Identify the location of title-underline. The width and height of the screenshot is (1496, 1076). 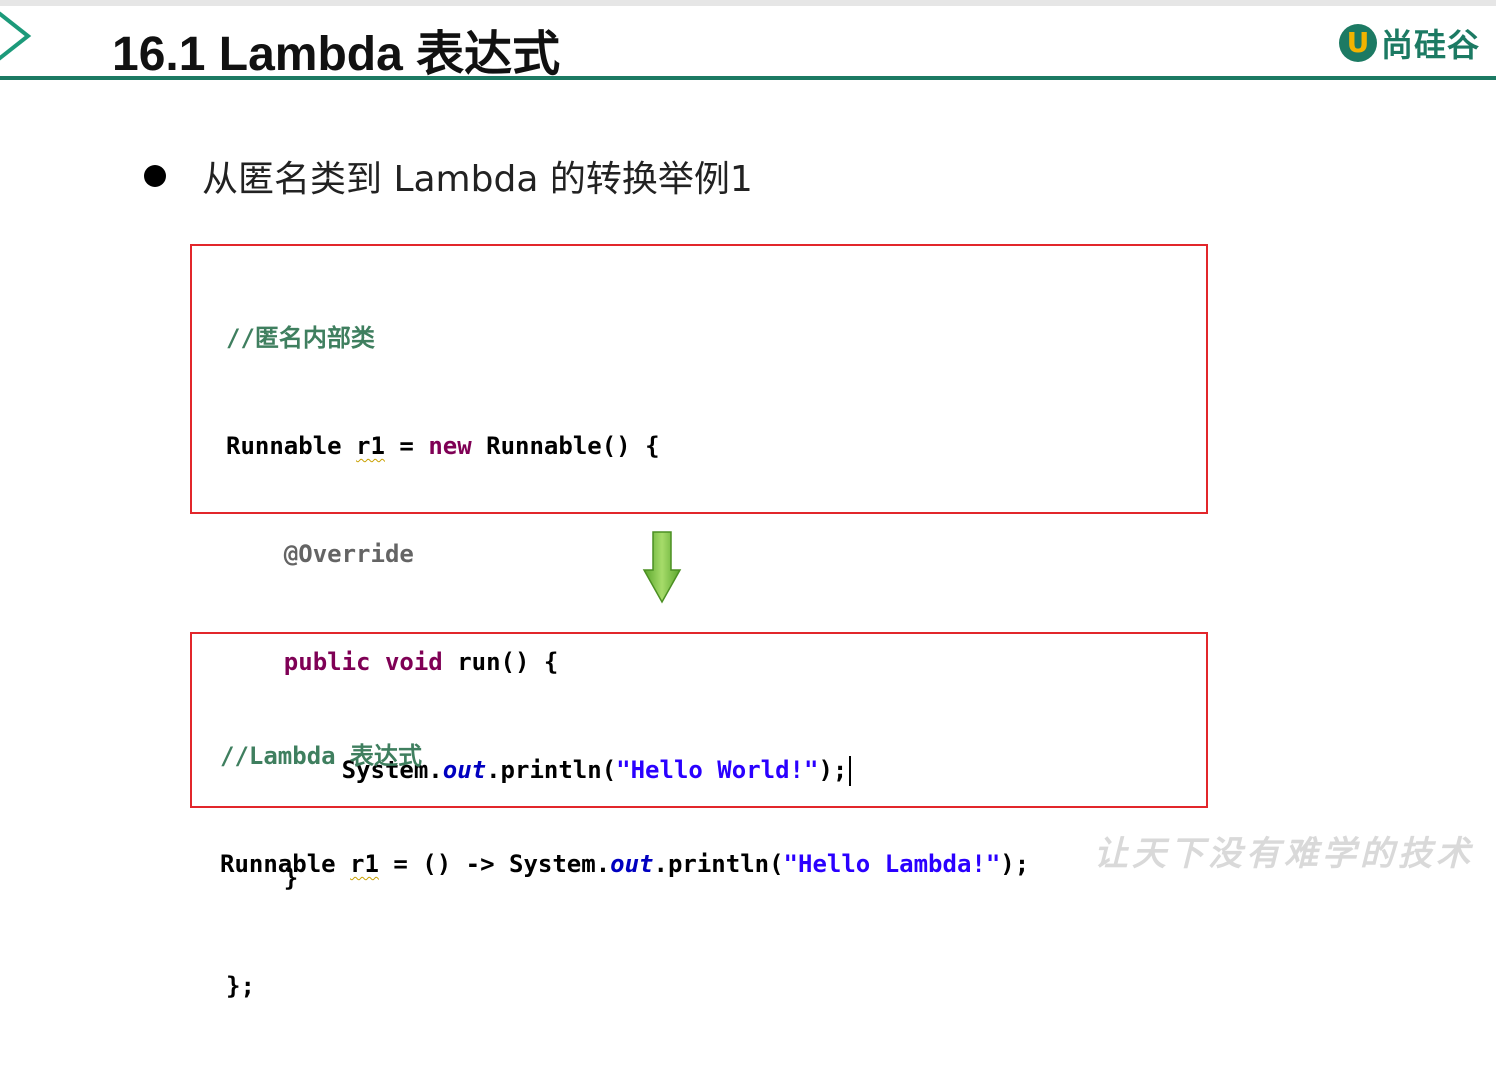
(748, 78).